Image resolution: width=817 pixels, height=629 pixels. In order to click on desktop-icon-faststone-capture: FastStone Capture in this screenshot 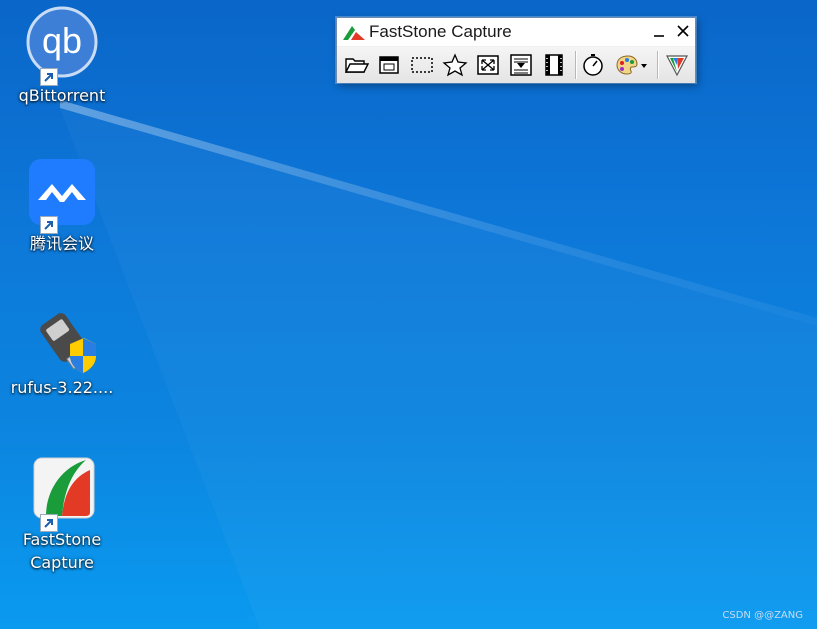, I will do `click(62, 513)`.